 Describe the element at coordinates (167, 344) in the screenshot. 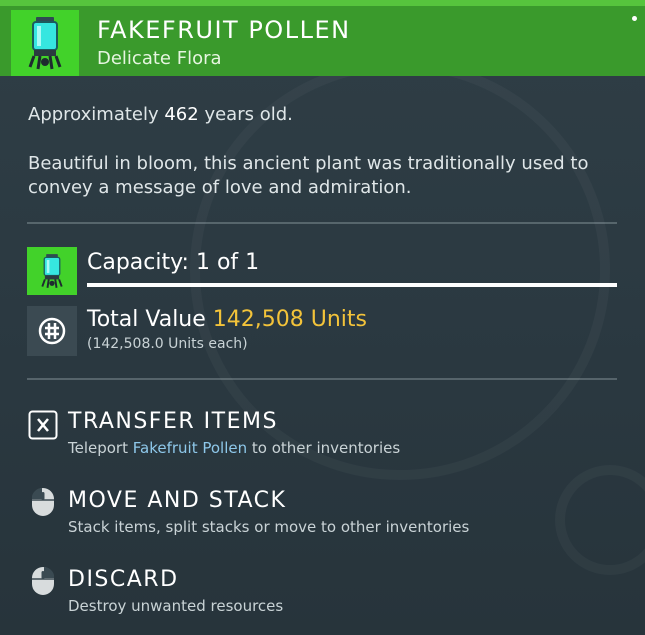

I see `unit-value: (142,508.0 Units each)` at that location.